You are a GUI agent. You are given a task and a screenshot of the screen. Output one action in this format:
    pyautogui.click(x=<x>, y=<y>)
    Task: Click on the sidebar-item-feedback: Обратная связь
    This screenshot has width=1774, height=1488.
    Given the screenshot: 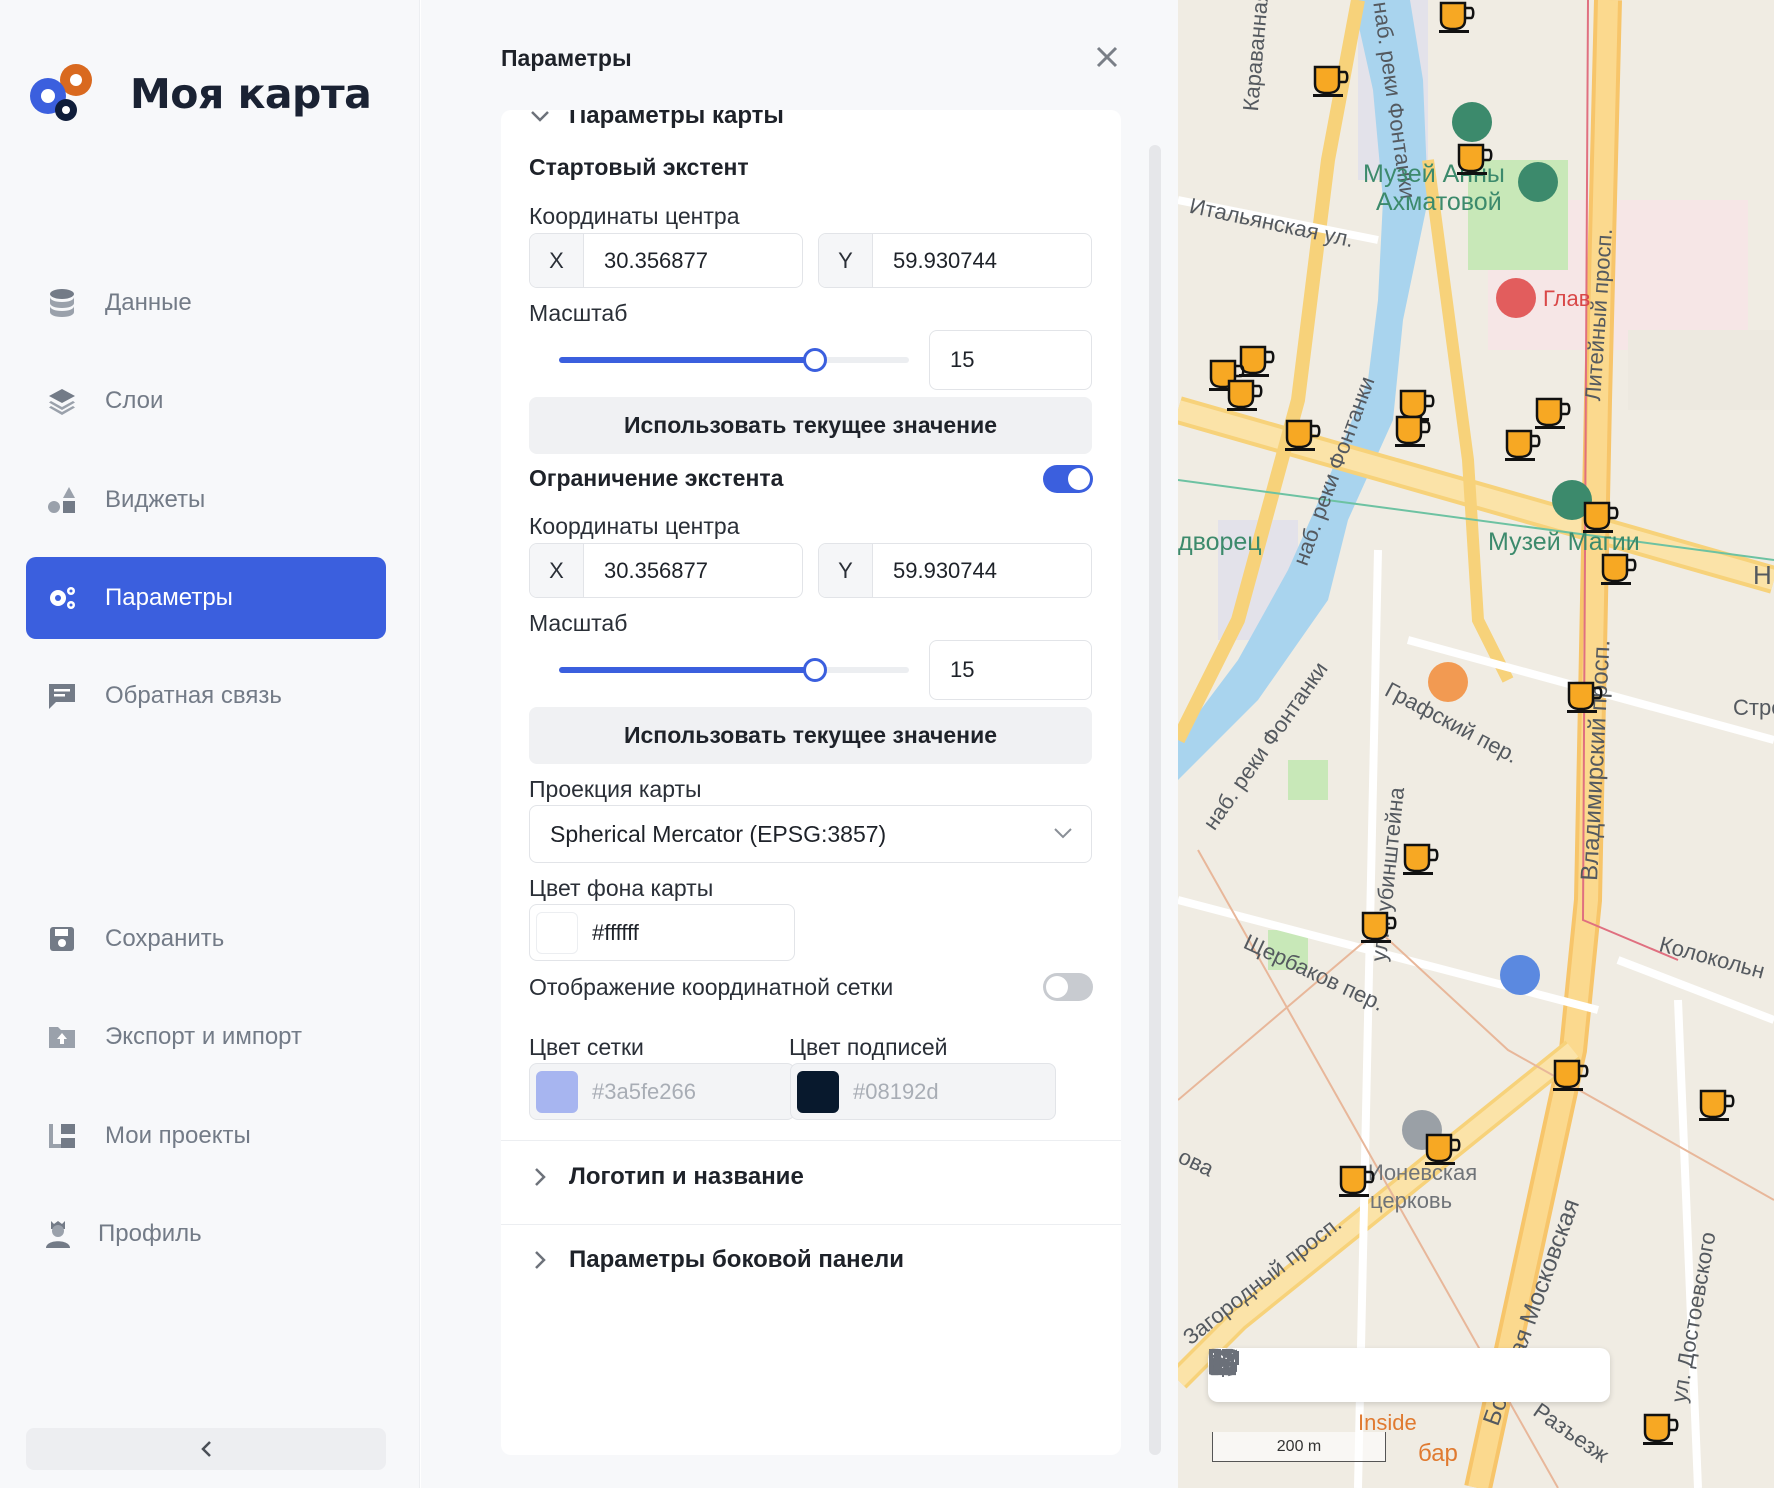 What is the action you would take?
    pyautogui.click(x=206, y=696)
    